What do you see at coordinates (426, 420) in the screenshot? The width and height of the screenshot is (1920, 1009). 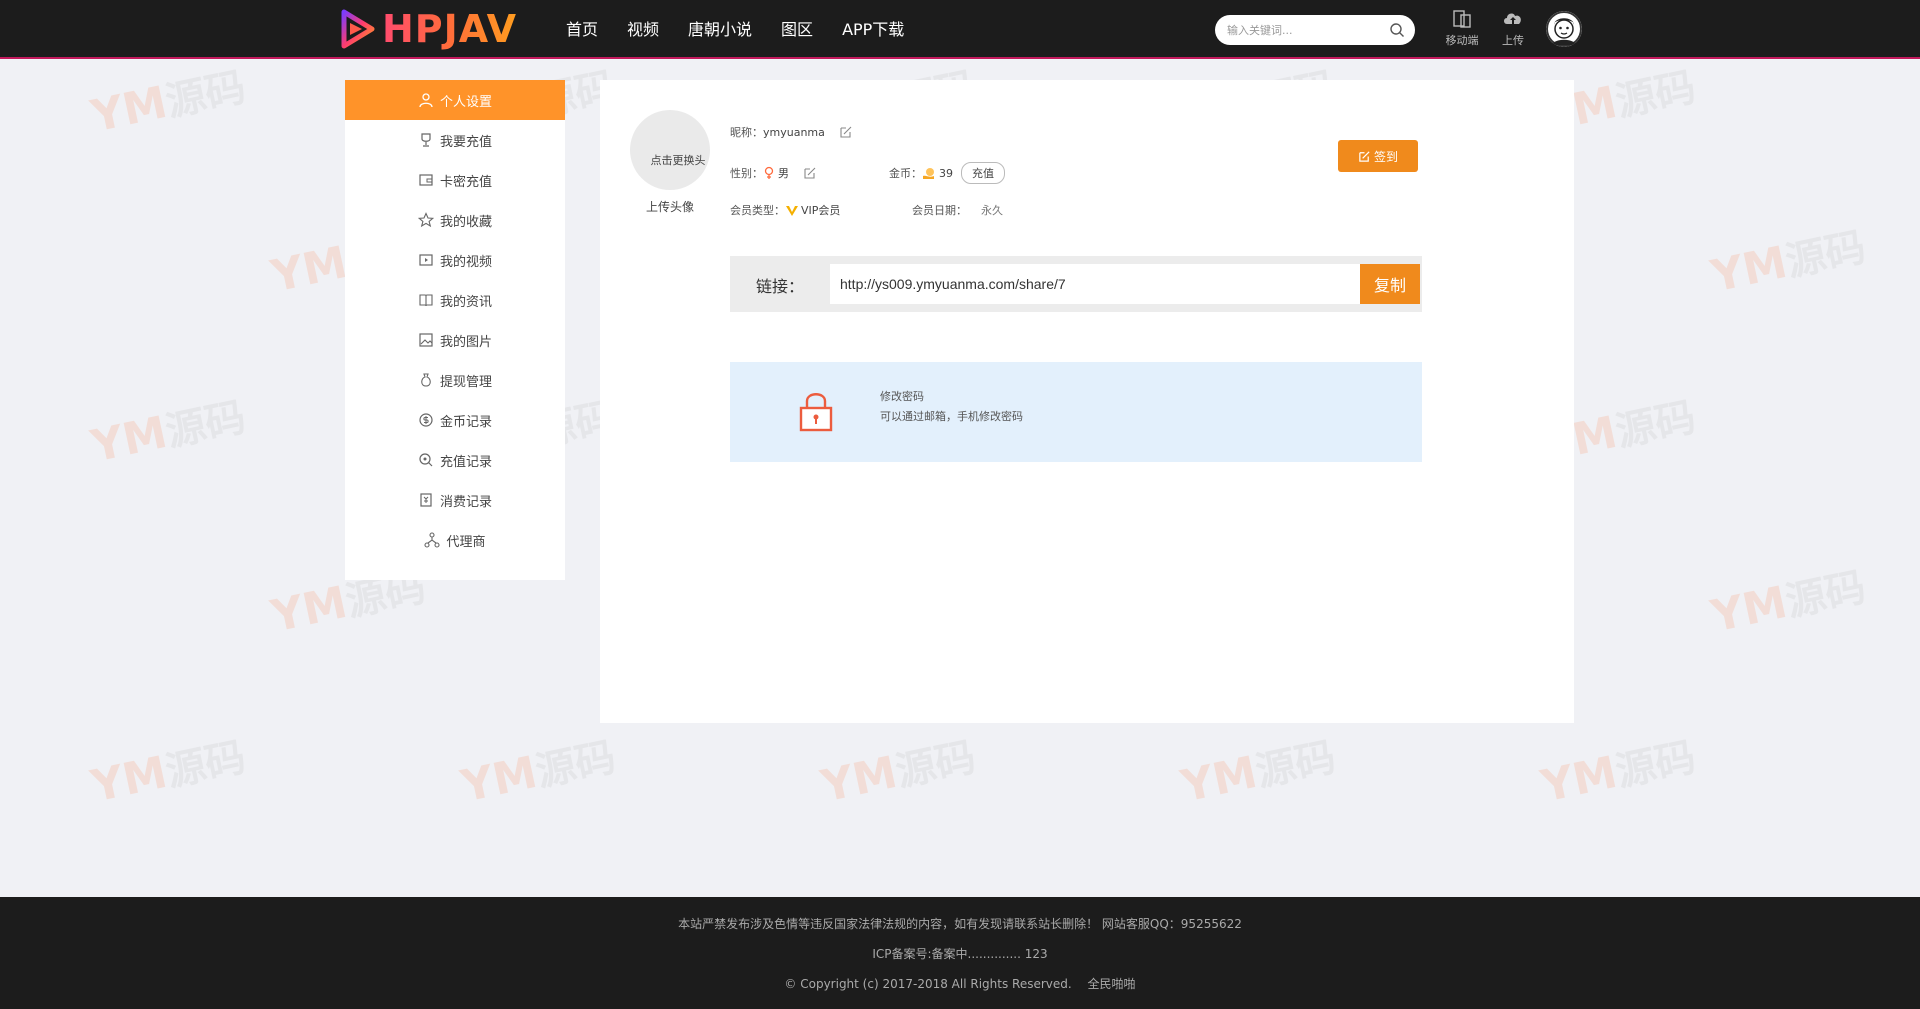 I see `coin-icon` at bounding box center [426, 420].